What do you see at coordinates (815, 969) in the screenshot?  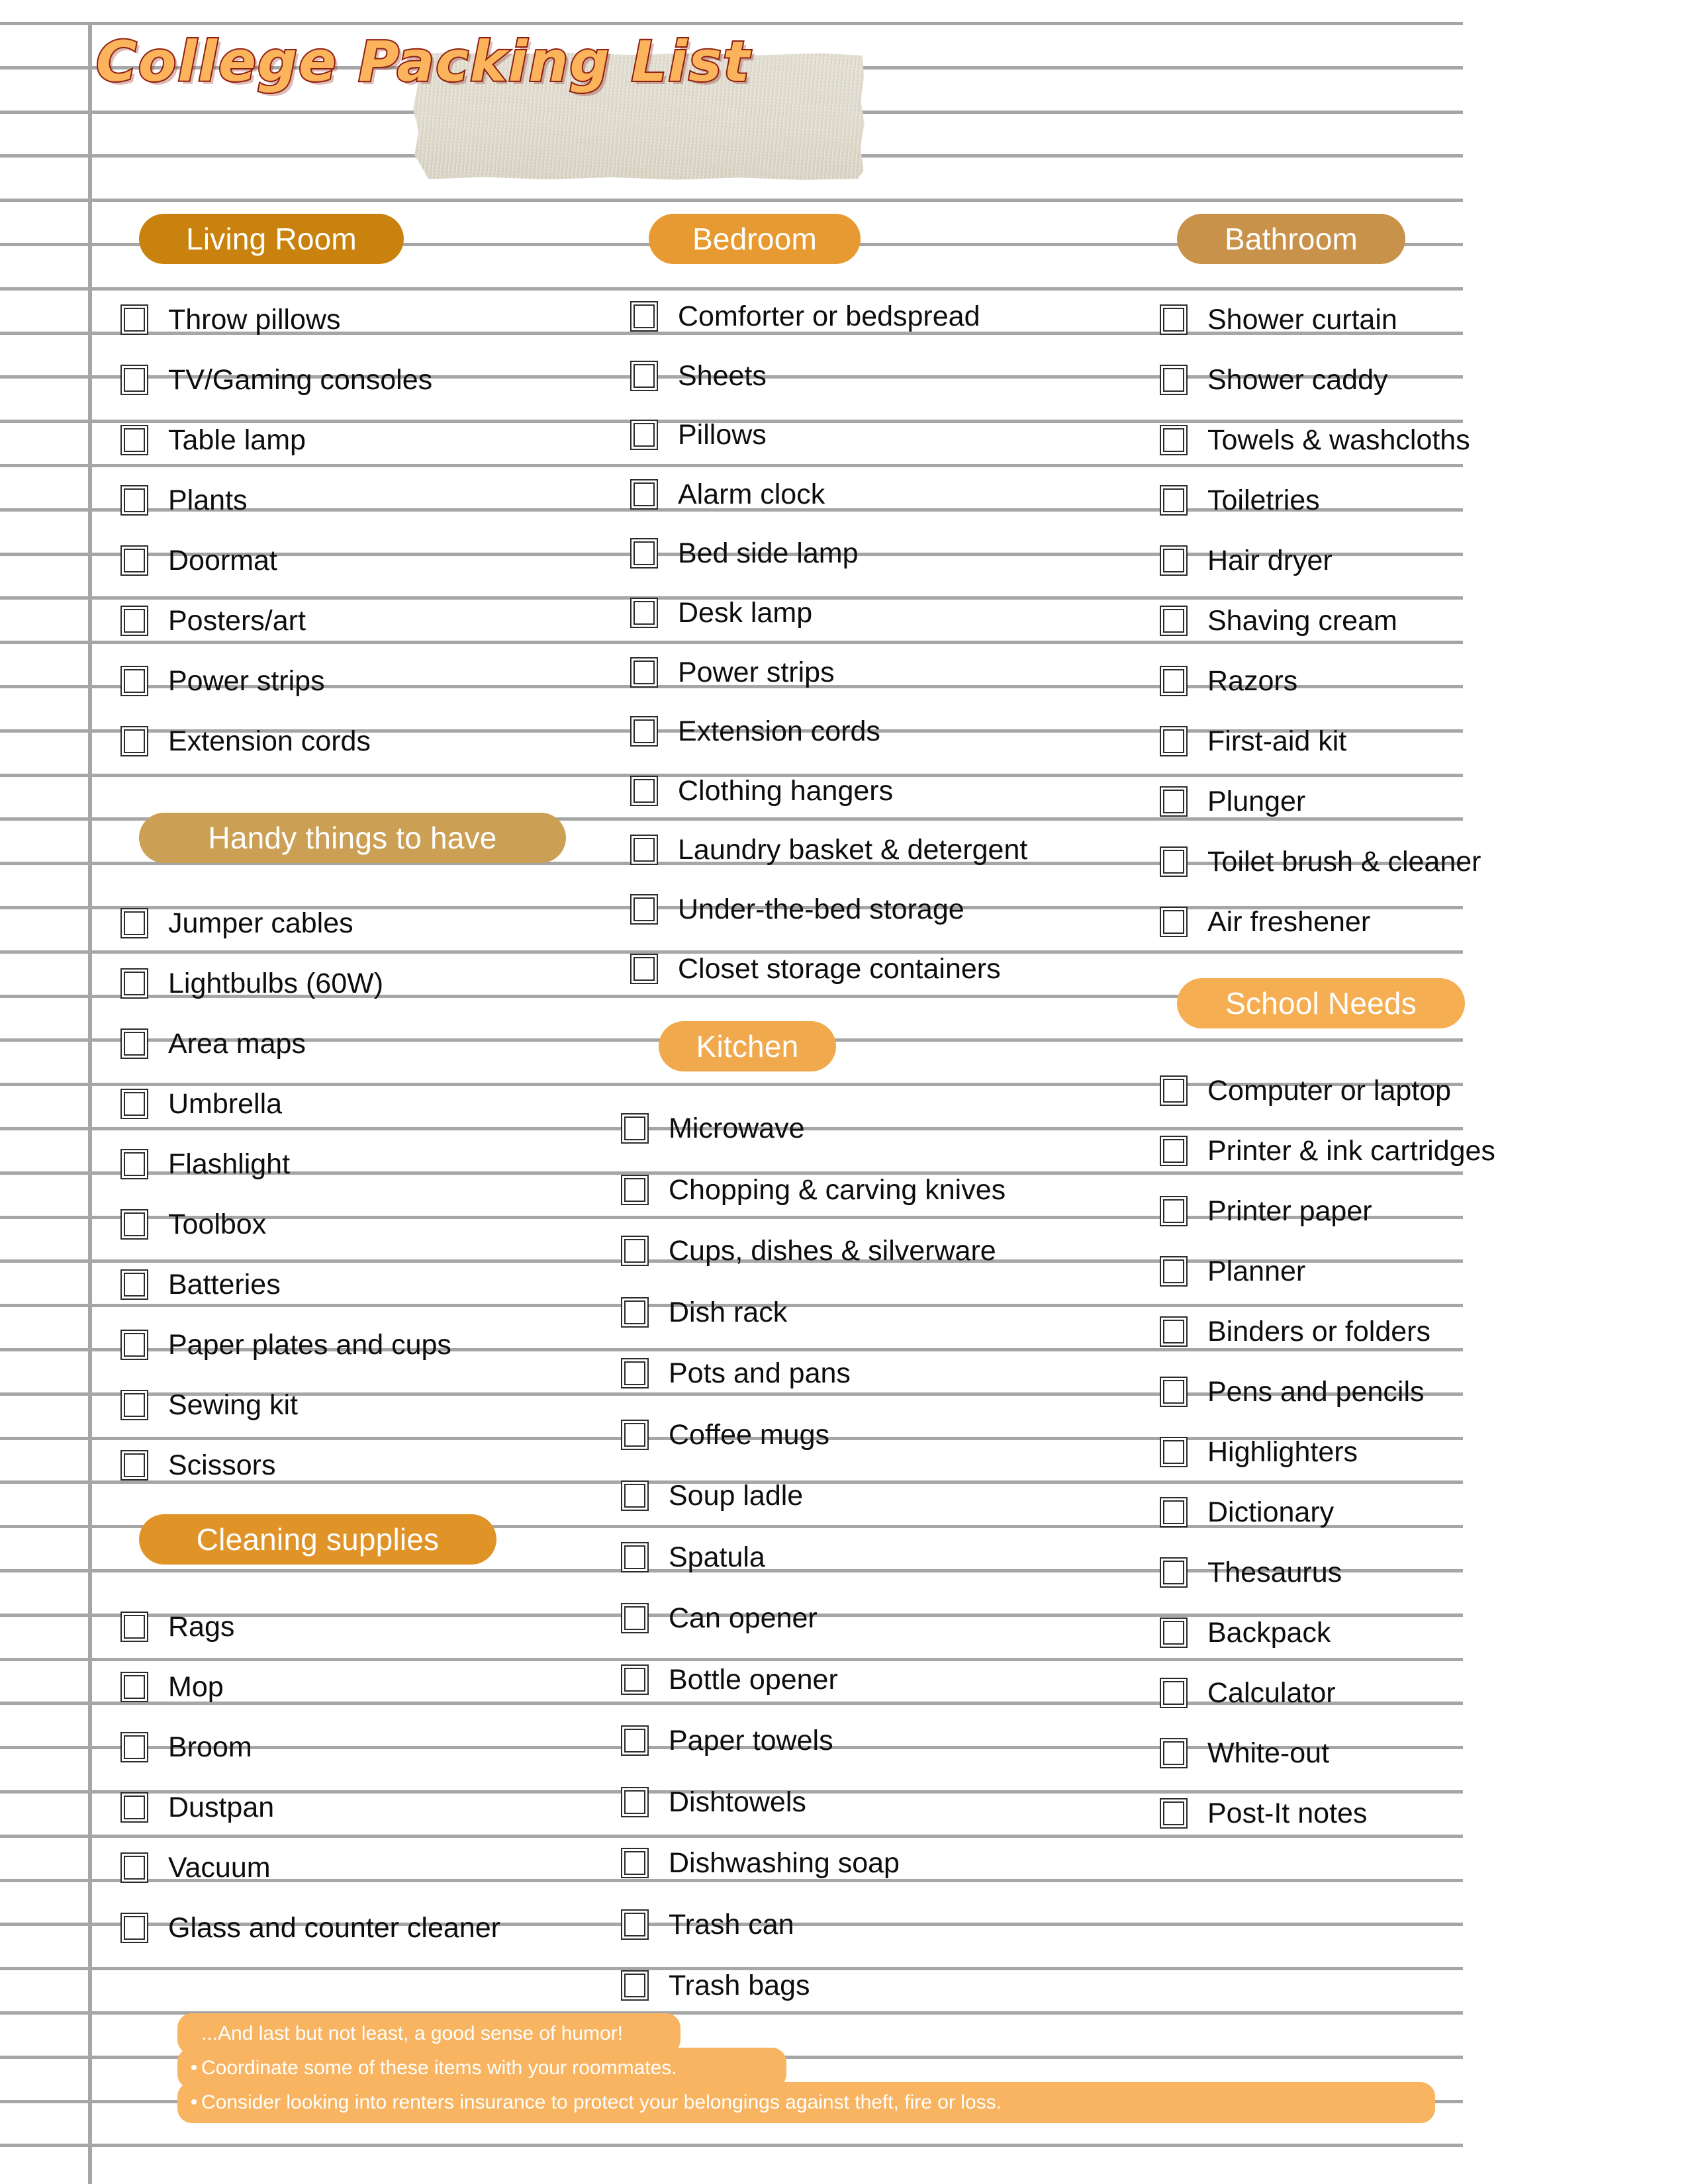 I see `checklist-item: Closet storage containers` at bounding box center [815, 969].